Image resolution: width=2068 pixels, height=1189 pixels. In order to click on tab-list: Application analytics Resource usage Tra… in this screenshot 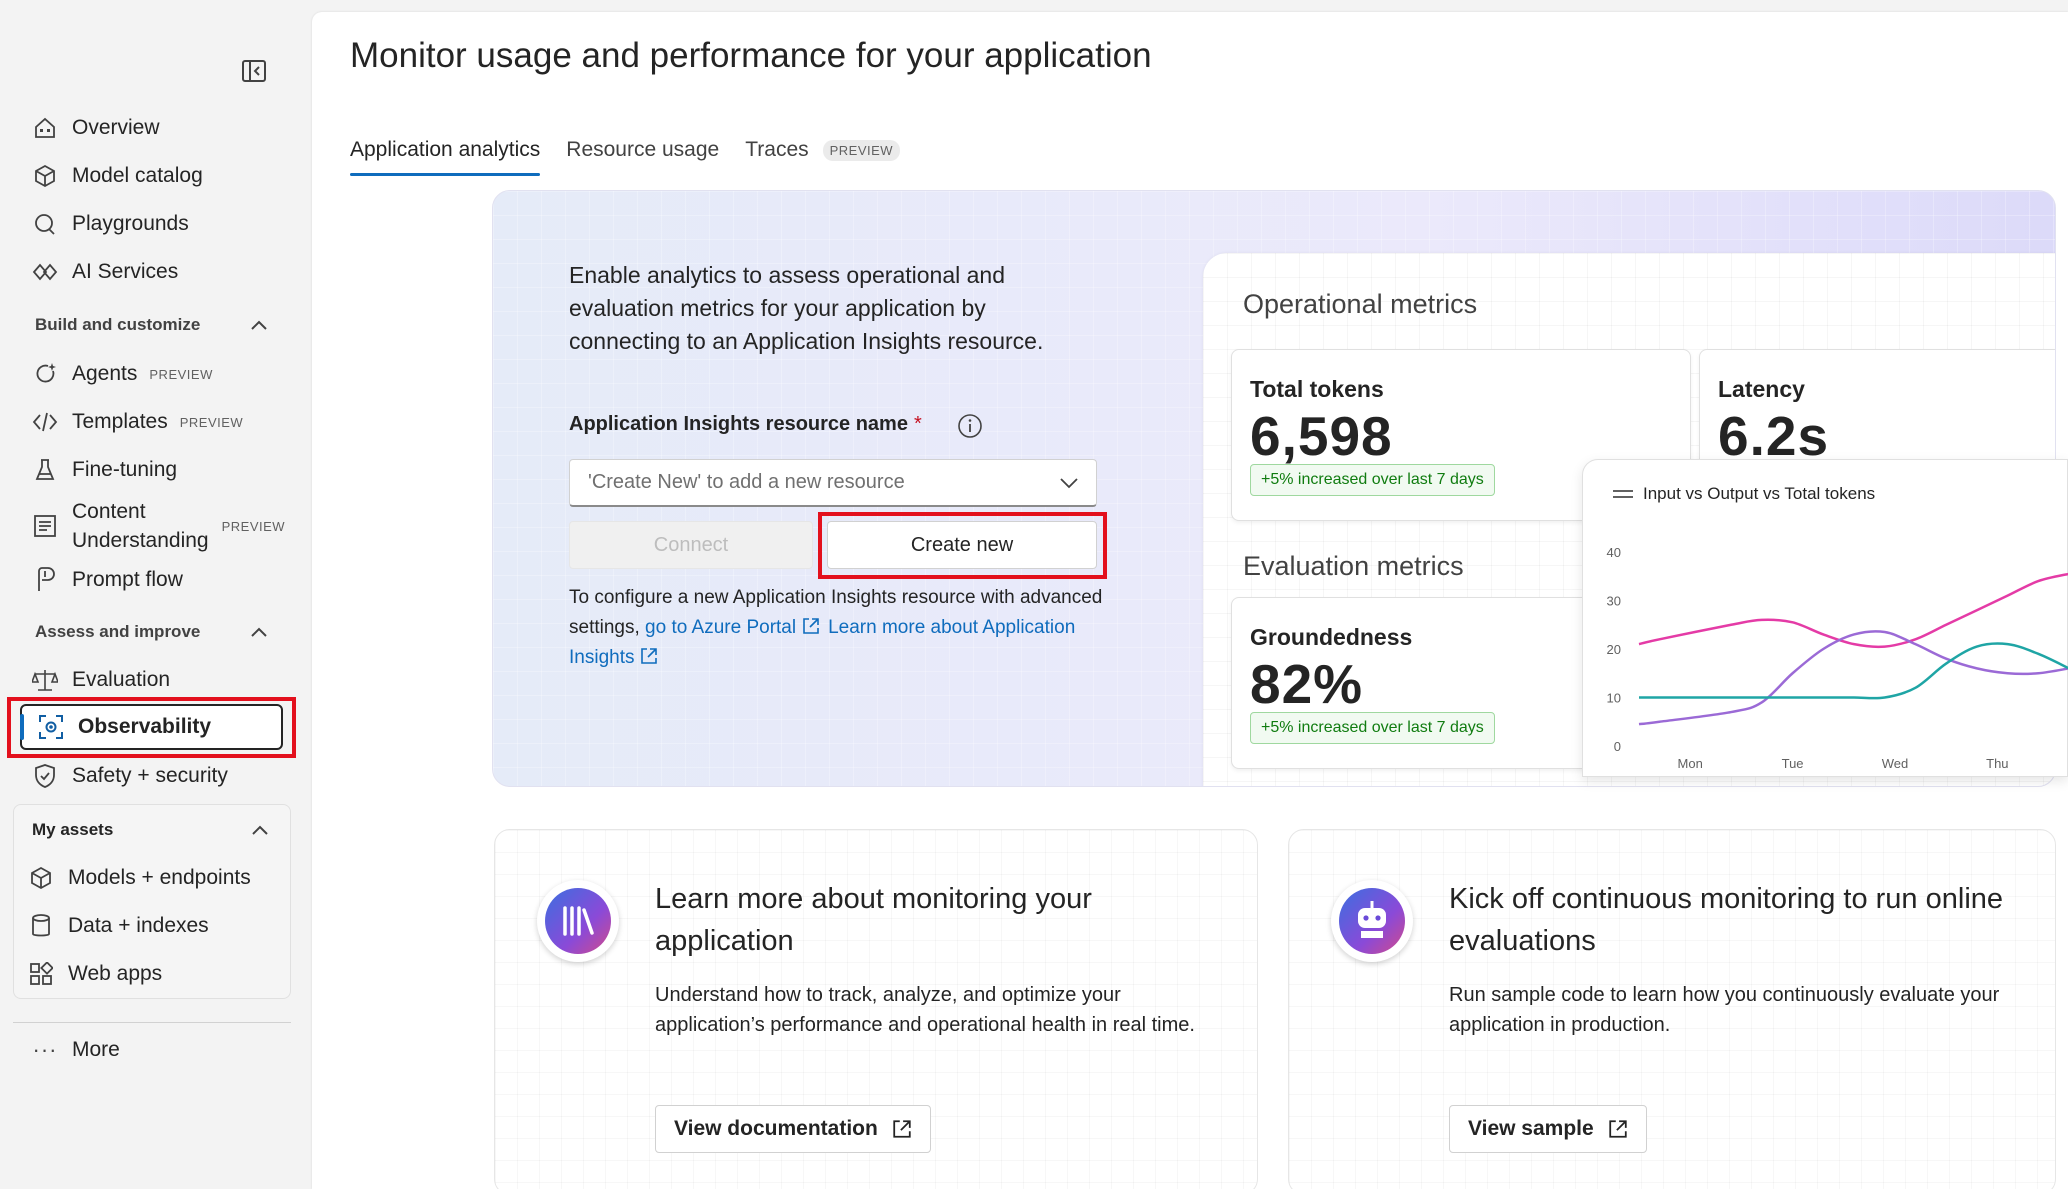, I will do `click(638, 150)`.